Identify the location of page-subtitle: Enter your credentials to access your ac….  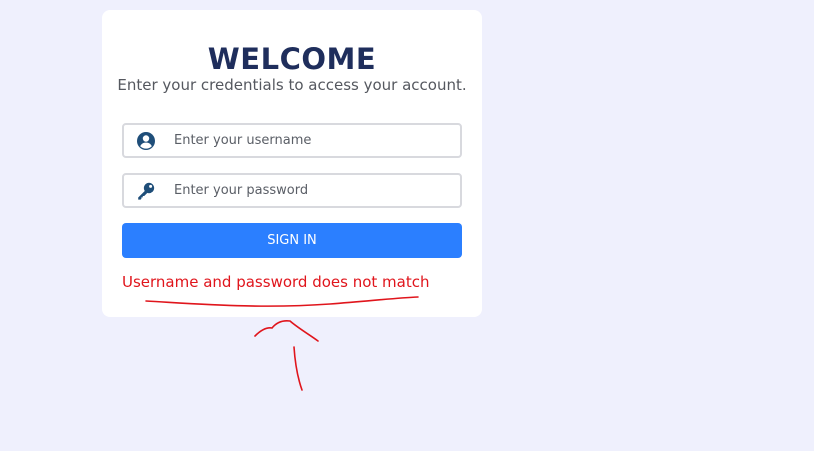
(292, 85).